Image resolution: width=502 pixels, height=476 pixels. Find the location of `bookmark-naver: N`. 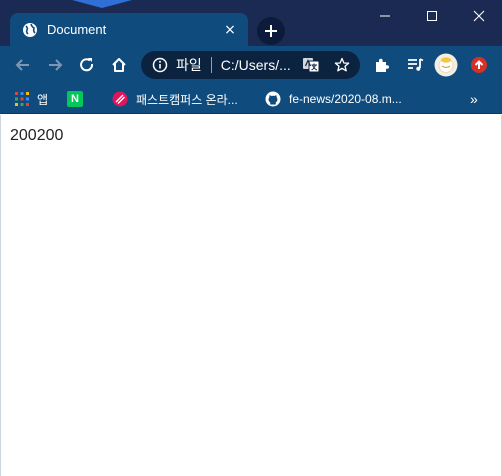

bookmark-naver: N is located at coordinates (75, 99).